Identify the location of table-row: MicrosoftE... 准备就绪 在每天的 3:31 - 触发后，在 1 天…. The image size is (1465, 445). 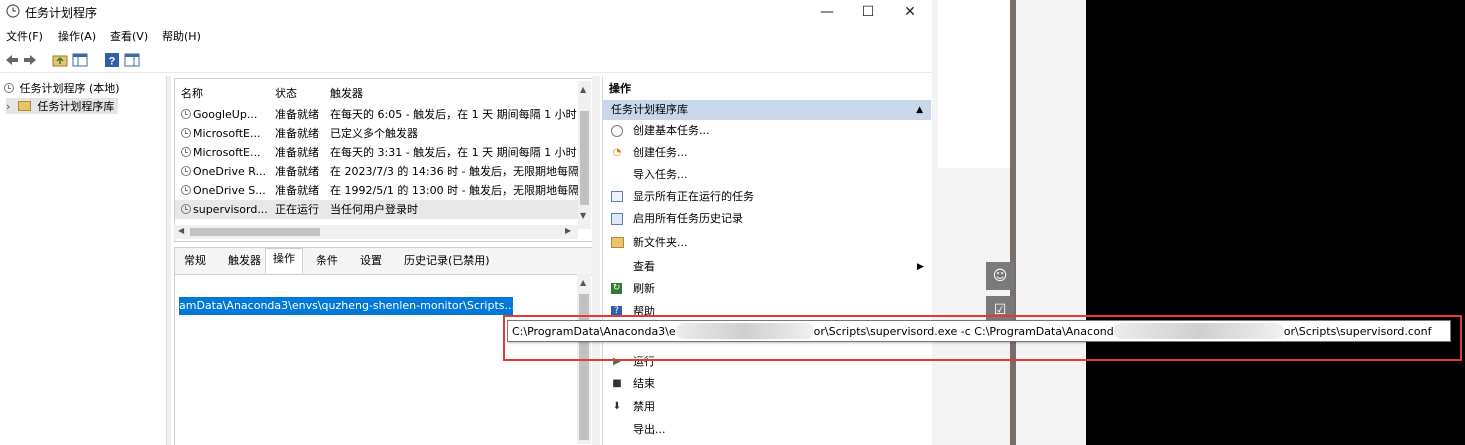
(377, 152).